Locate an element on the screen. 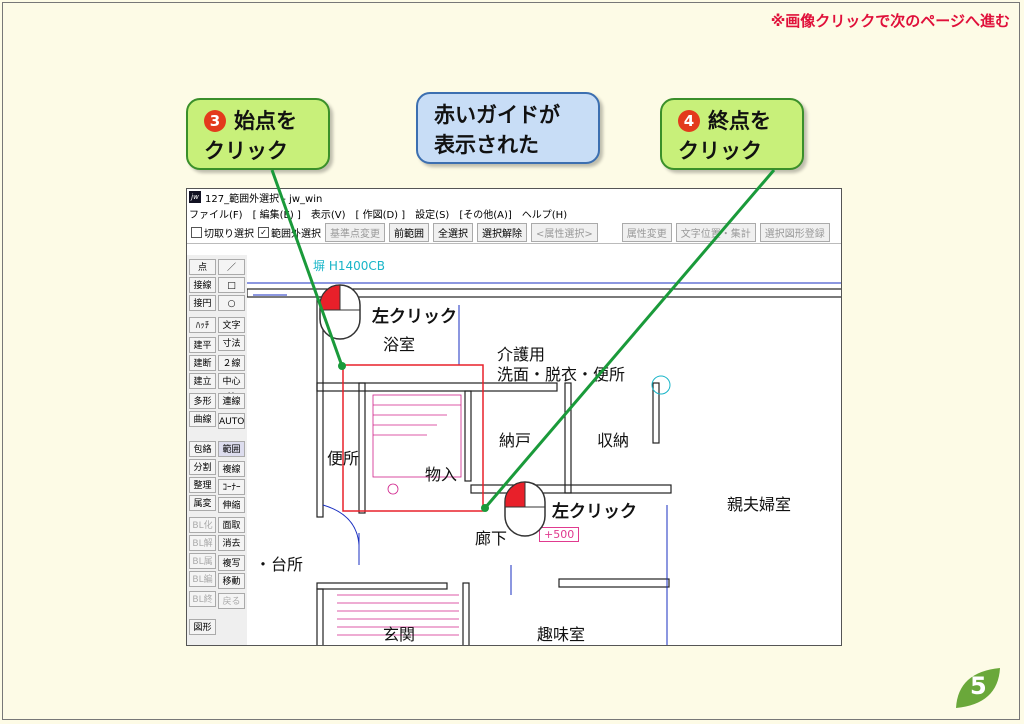 Image resolution: width=1024 pixels, height=724 pixels. fence-label: 塀 H1400CB is located at coordinates (349, 266).